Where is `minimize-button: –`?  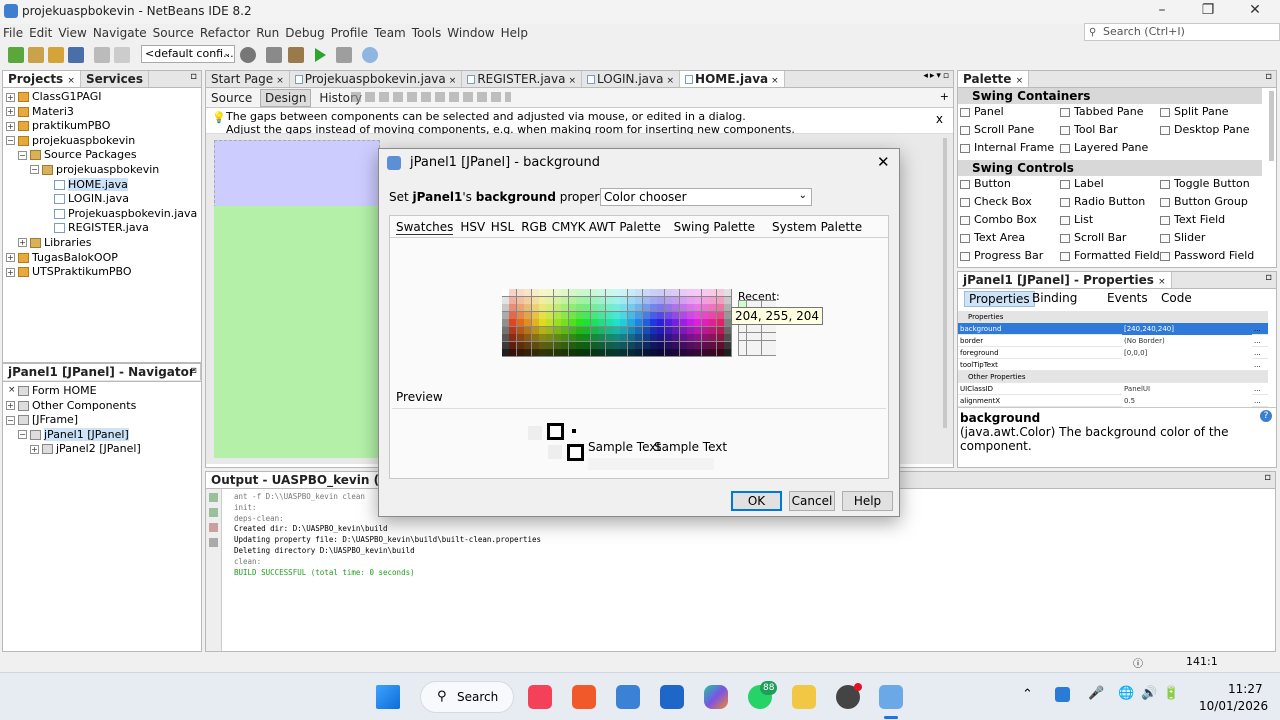 minimize-button: – is located at coordinates (1162, 12).